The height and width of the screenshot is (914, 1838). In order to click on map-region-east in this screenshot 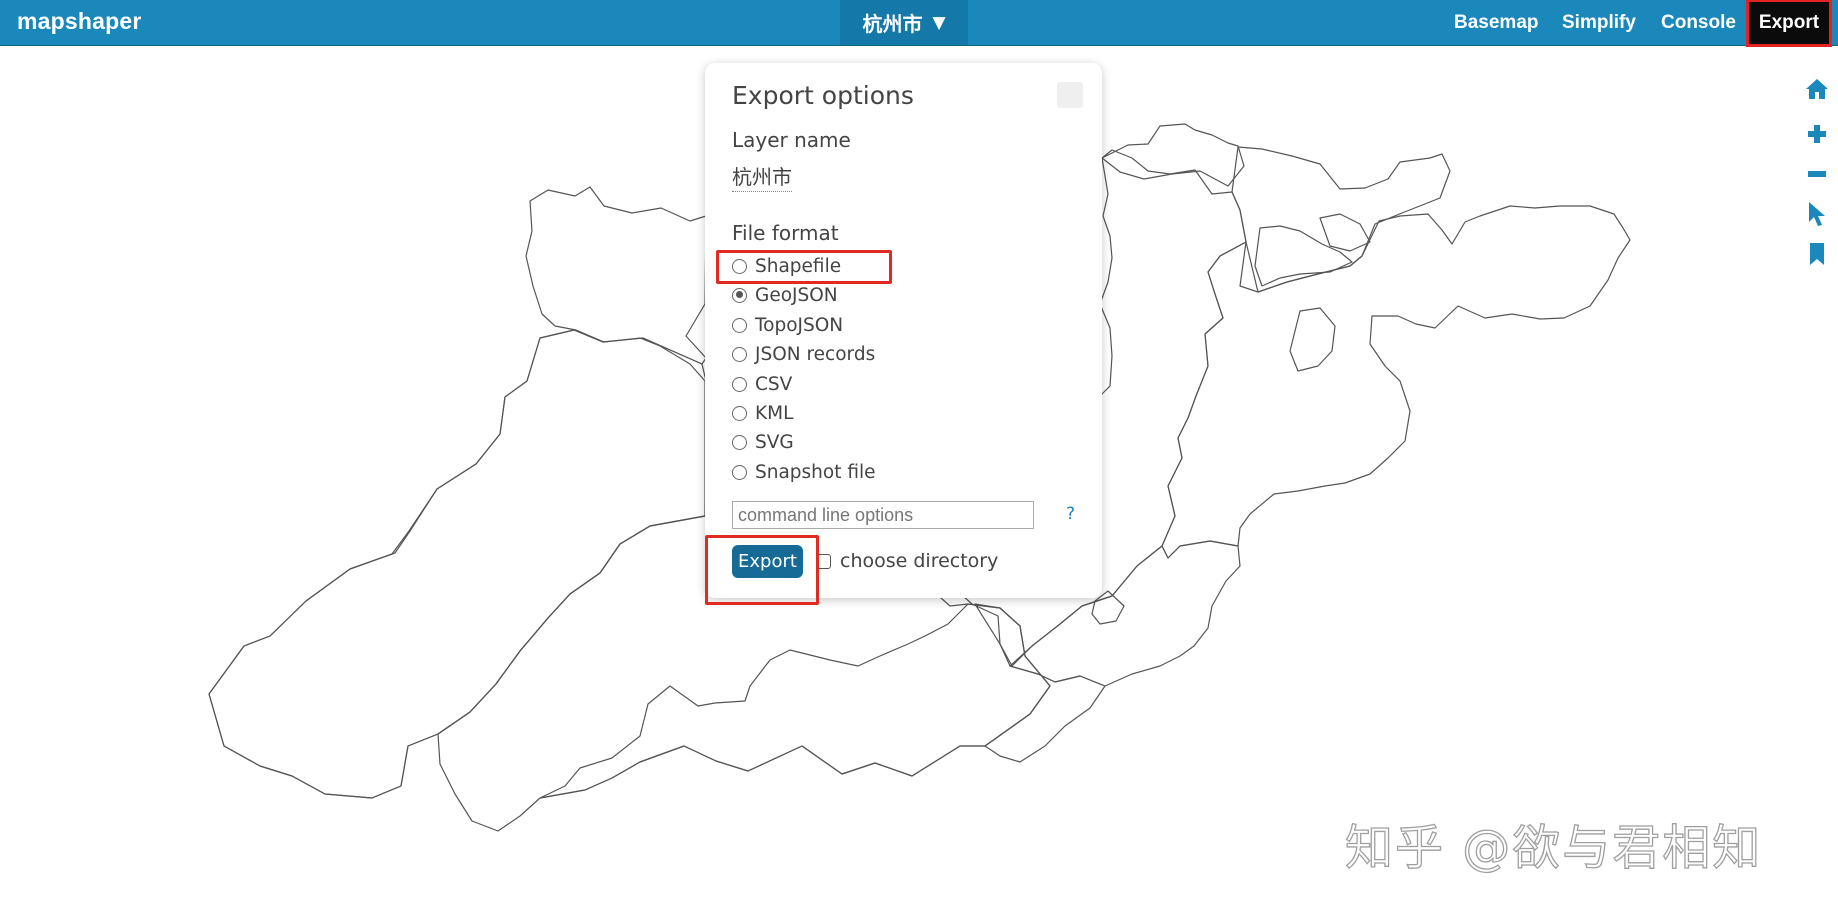, I will do `click(1396, 382)`.